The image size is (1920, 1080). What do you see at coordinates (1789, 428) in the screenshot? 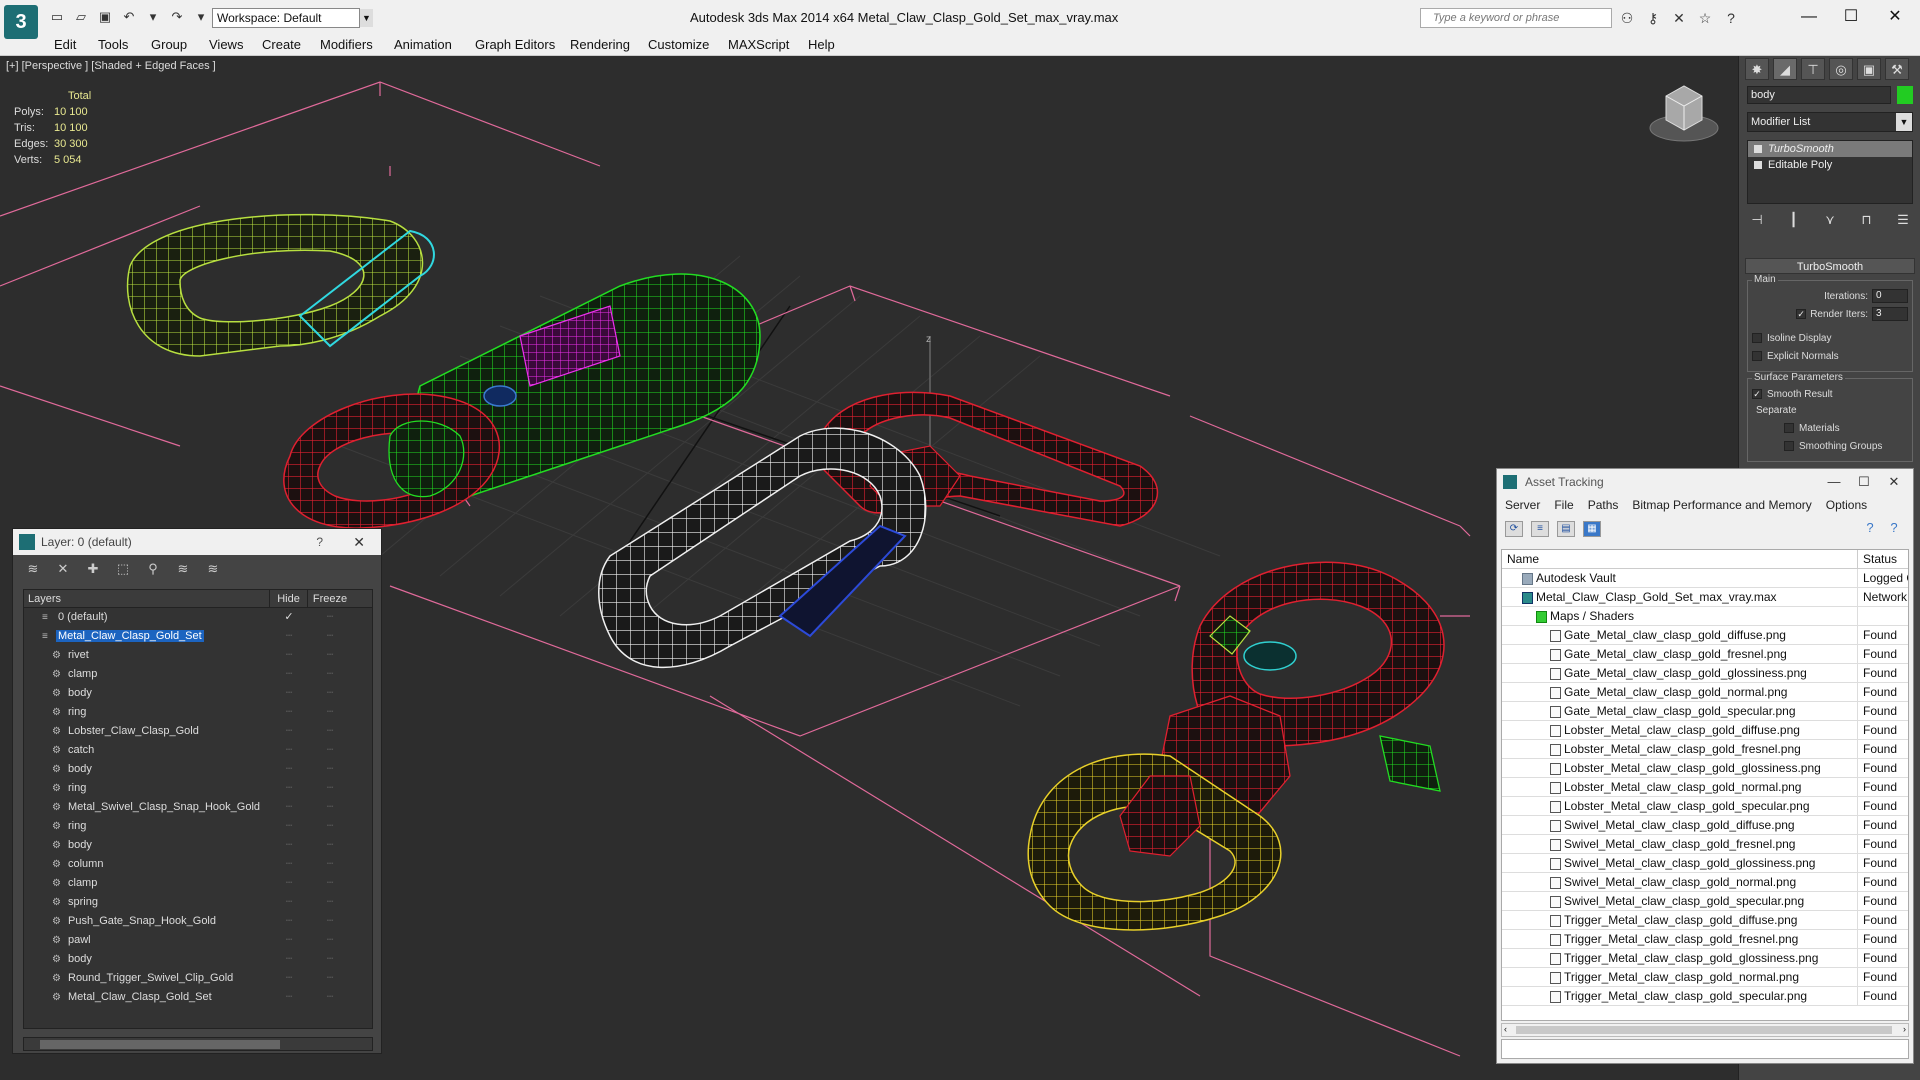
I see `materials-checkbox` at bounding box center [1789, 428].